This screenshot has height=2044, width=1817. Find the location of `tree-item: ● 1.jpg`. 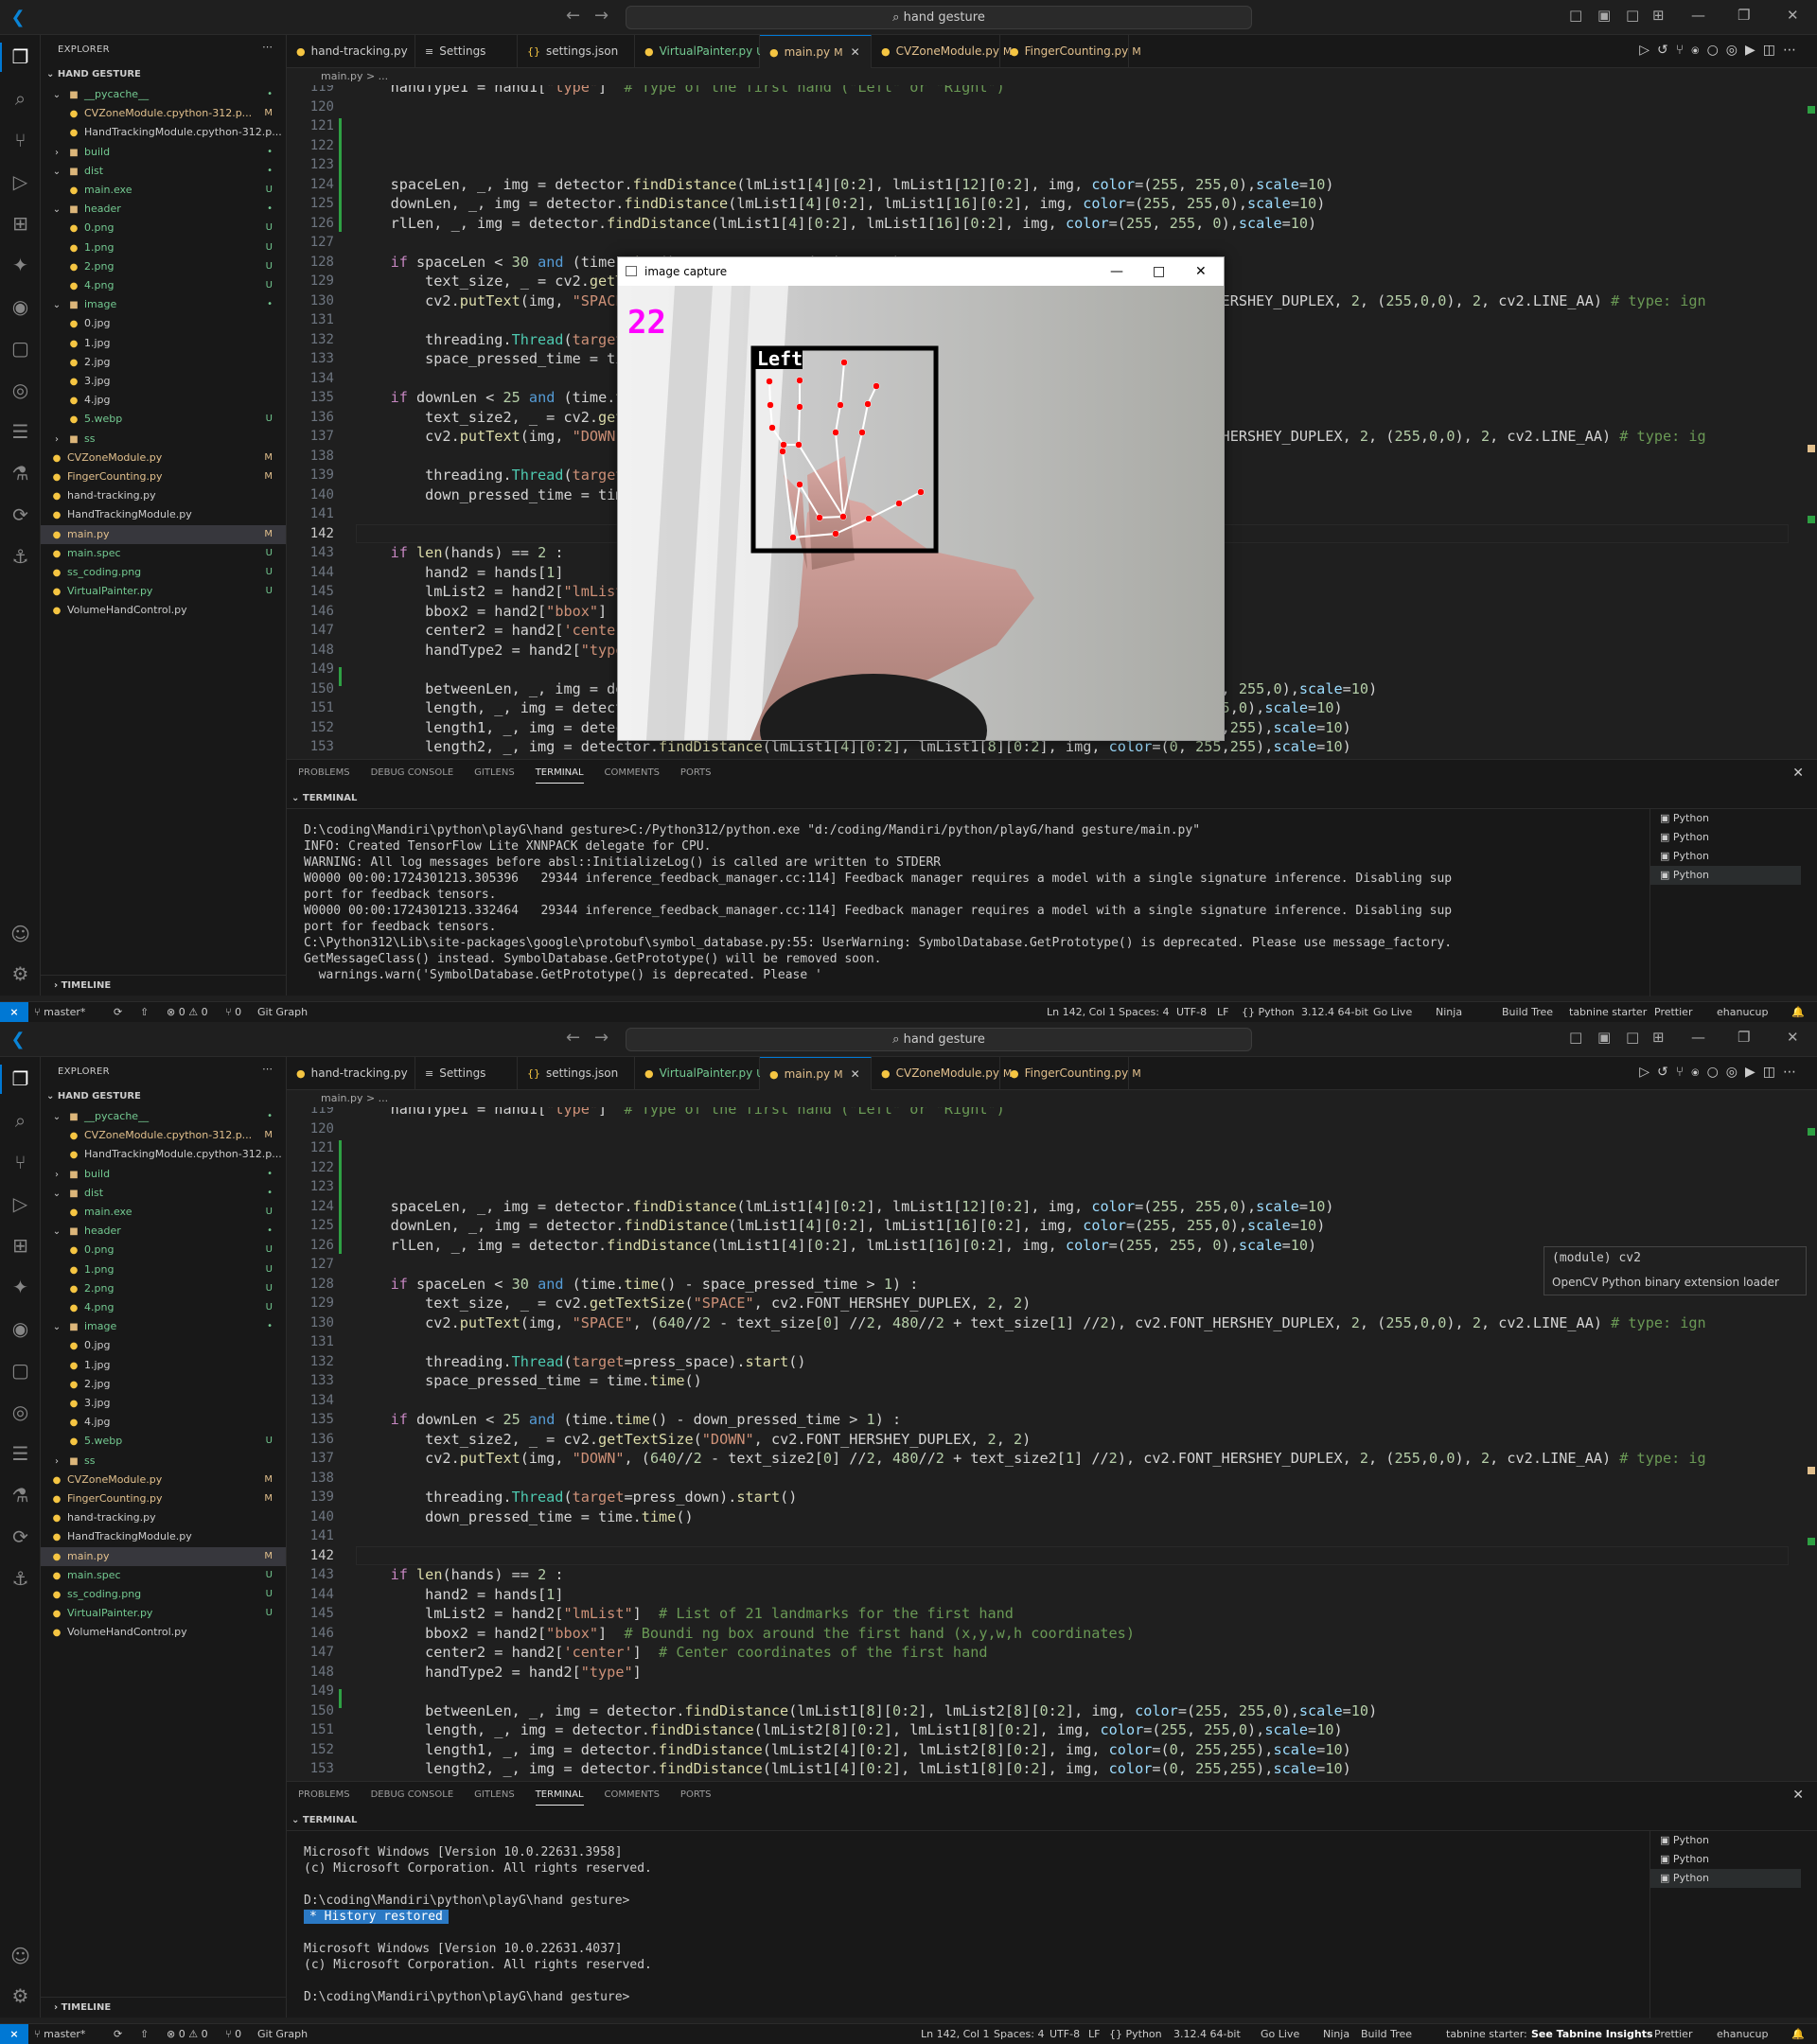

tree-item: ● 1.jpg is located at coordinates (163, 343).